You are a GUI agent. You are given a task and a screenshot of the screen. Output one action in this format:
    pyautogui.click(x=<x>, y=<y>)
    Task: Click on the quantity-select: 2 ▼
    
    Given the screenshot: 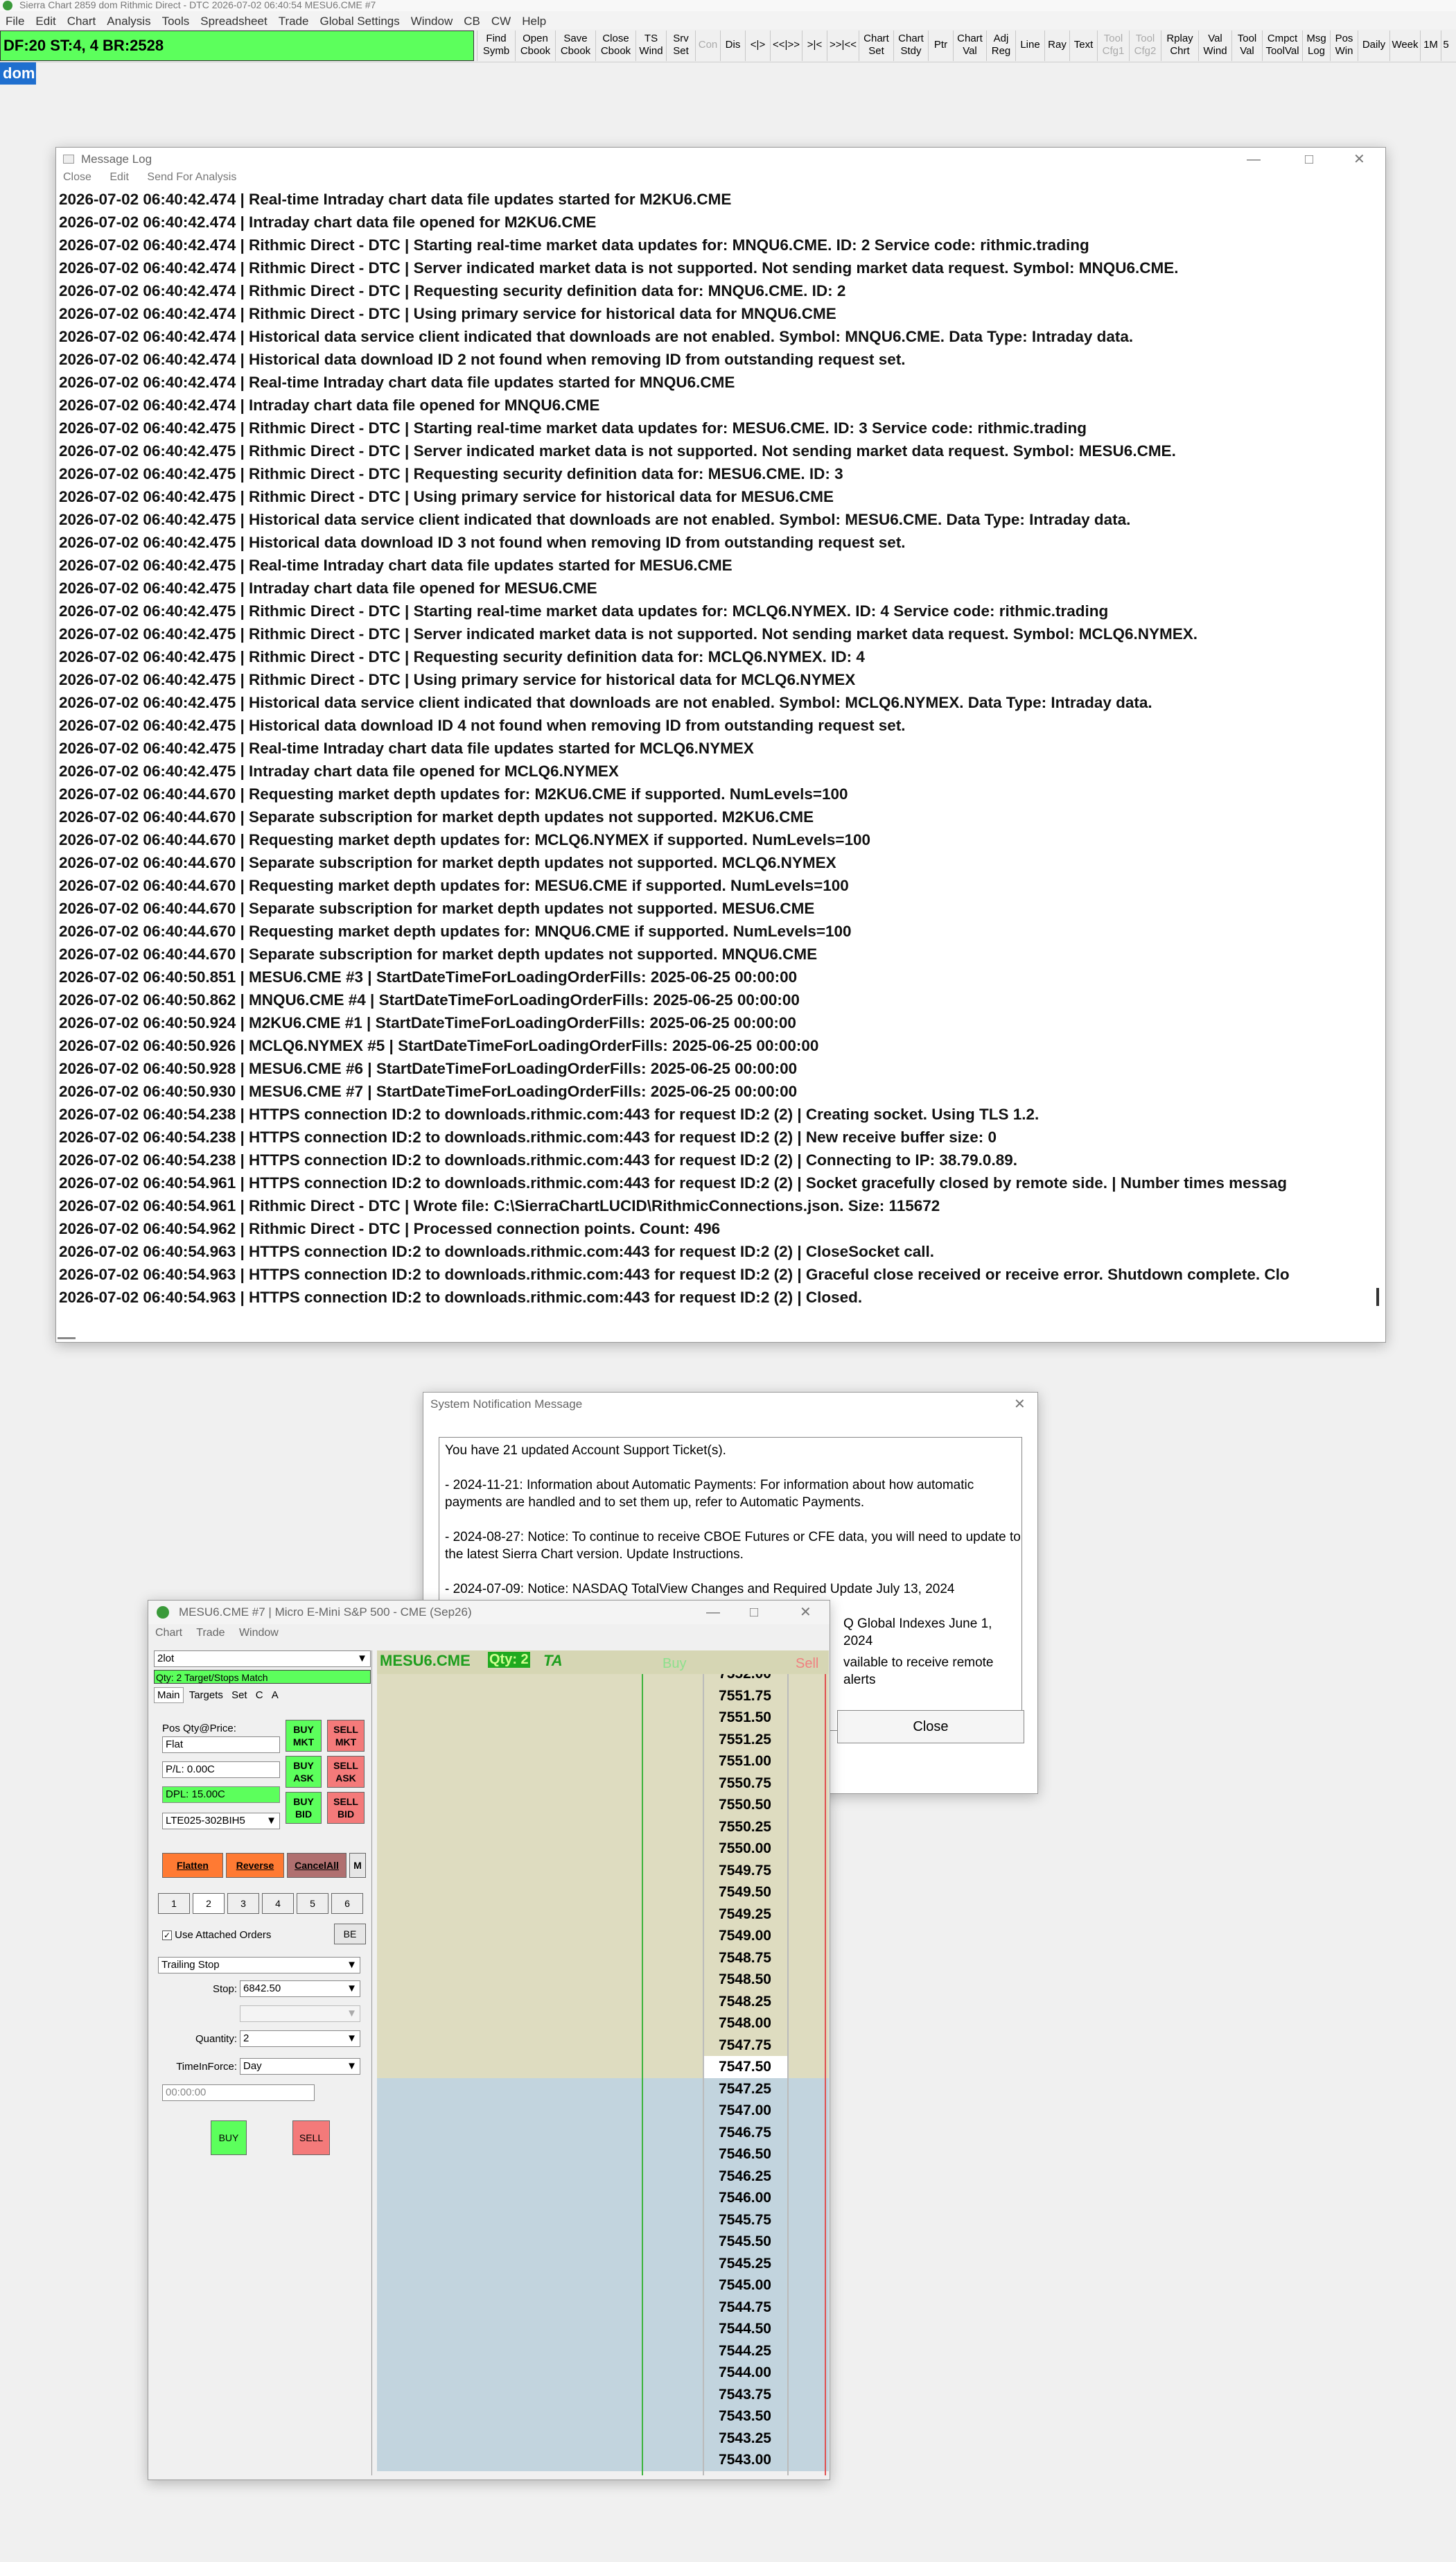 What is the action you would take?
    pyautogui.click(x=300, y=2039)
    